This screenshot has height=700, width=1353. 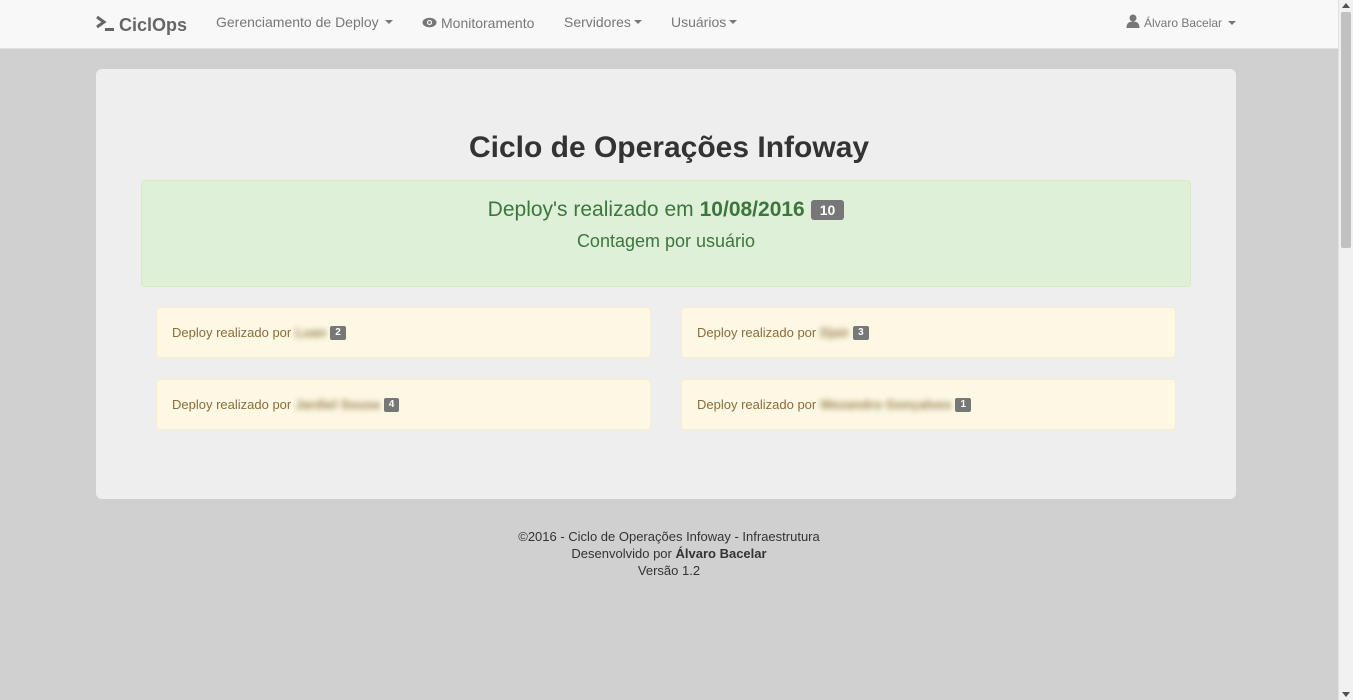 I want to click on nav-user-label: Álvaro Bacelar, so click(x=1183, y=23).